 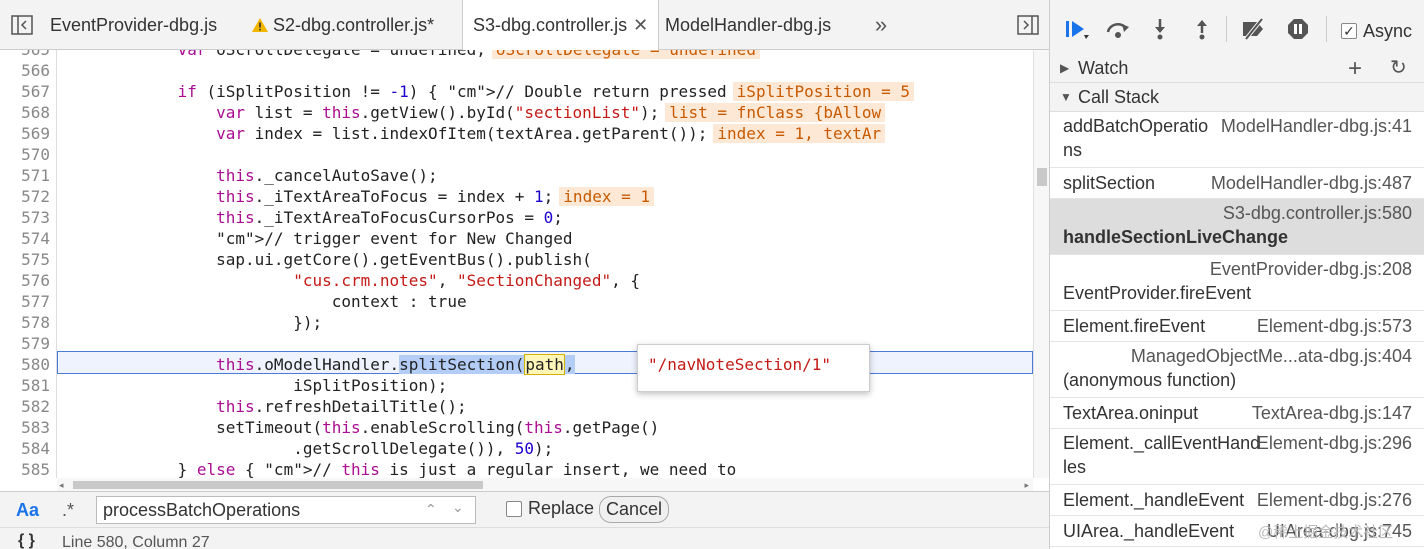 What do you see at coordinates (68, 510) in the screenshot?
I see `regex-toggle: .*` at bounding box center [68, 510].